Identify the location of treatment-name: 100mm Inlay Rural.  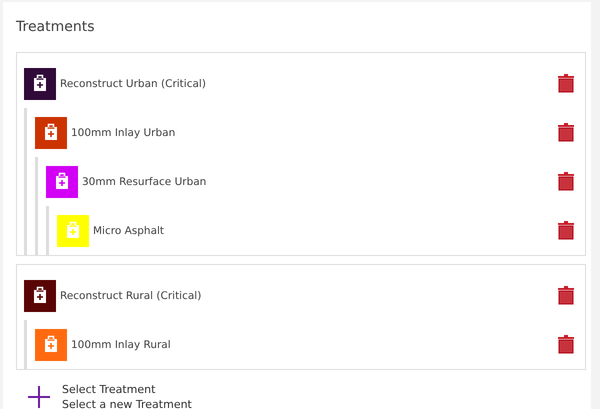
(121, 344).